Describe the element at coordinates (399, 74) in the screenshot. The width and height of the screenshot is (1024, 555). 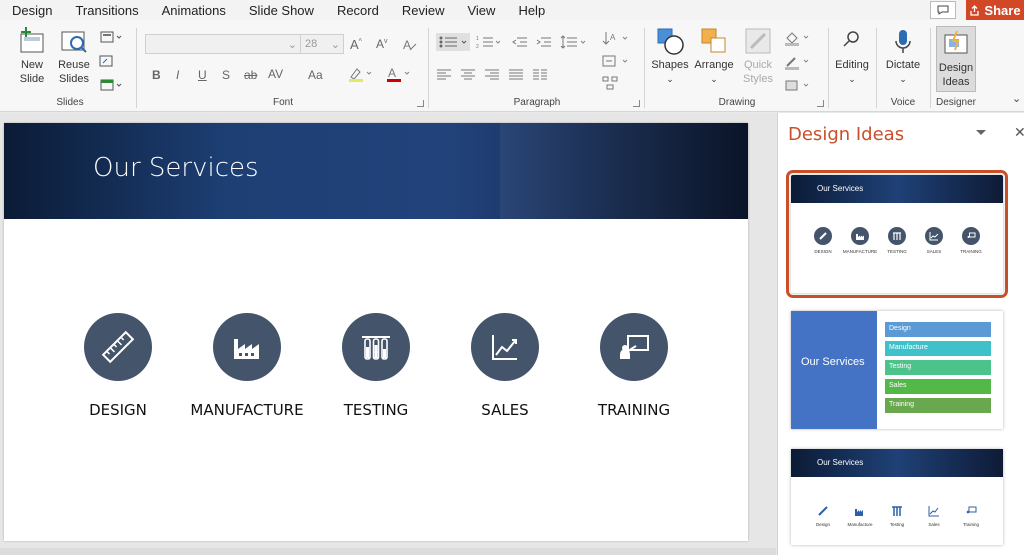
I see `font-color-icon: A` at that location.